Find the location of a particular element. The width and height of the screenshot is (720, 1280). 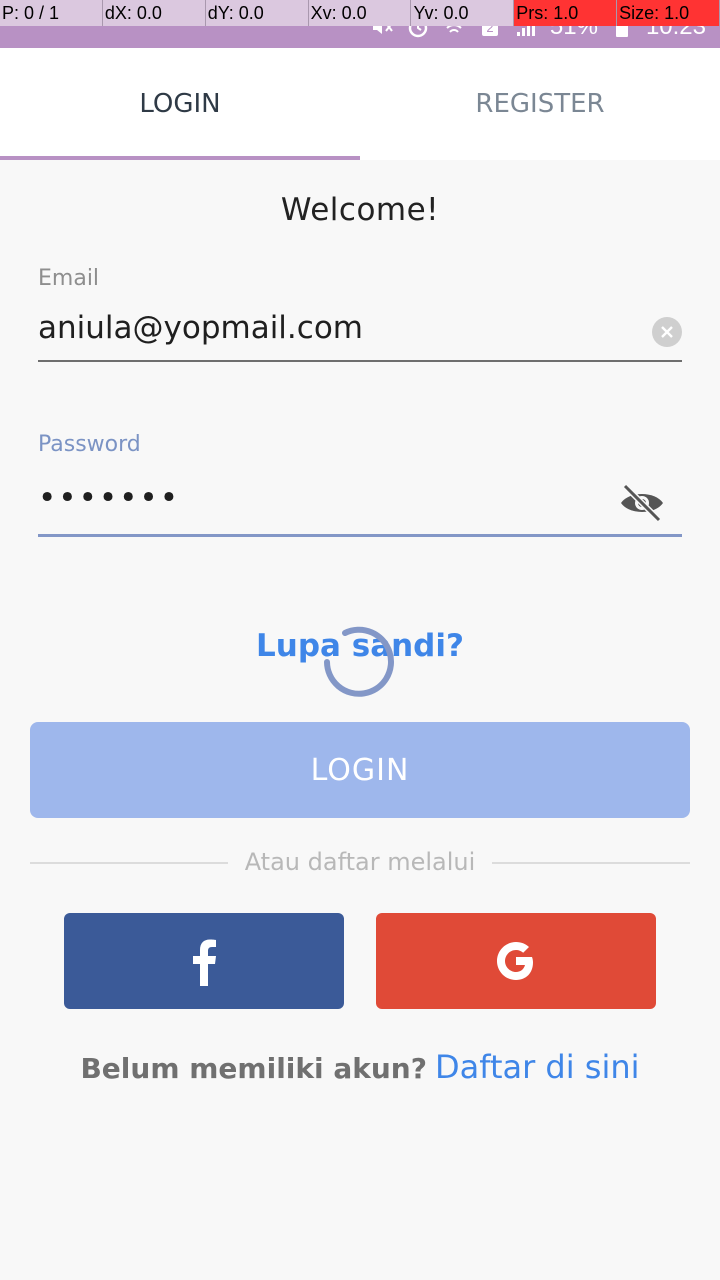

divider-right is located at coordinates (591, 863).